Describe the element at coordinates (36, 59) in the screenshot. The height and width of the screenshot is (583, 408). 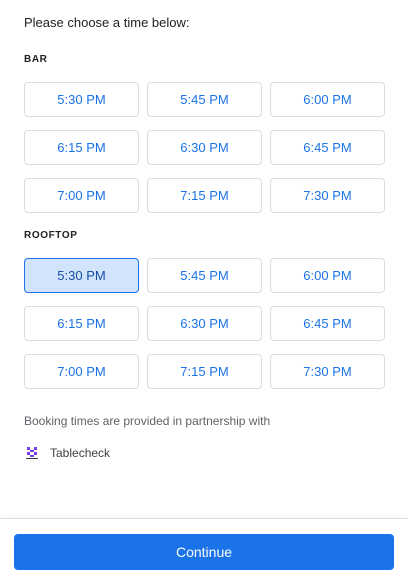
I see `section-label-bar: BAR` at that location.